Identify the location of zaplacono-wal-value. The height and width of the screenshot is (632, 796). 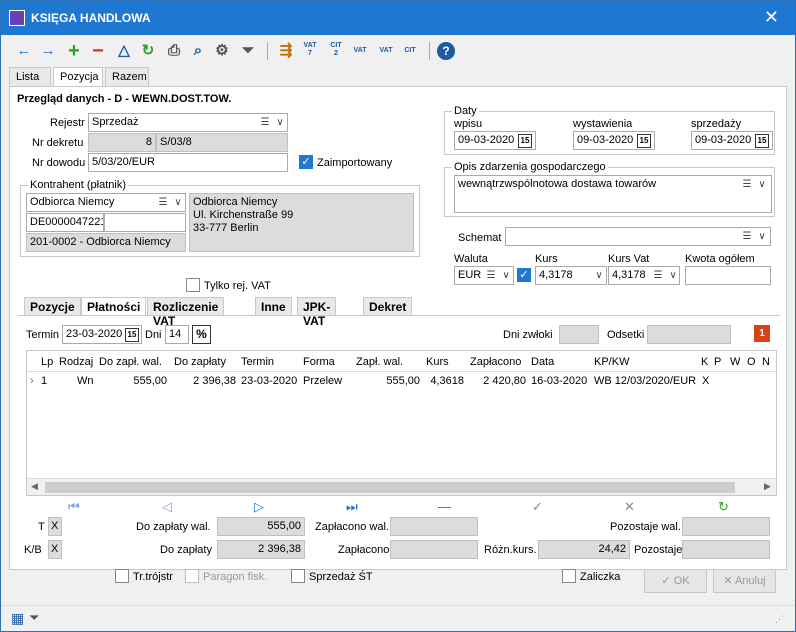
(434, 526).